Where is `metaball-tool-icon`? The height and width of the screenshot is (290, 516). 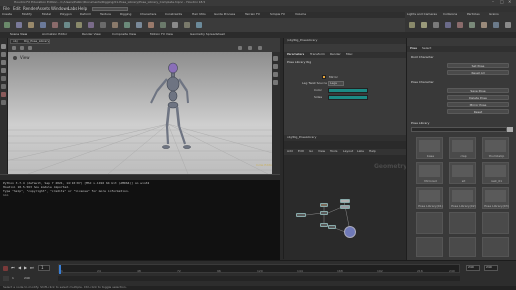 metaball-tool-icon is located at coordinates (175, 25).